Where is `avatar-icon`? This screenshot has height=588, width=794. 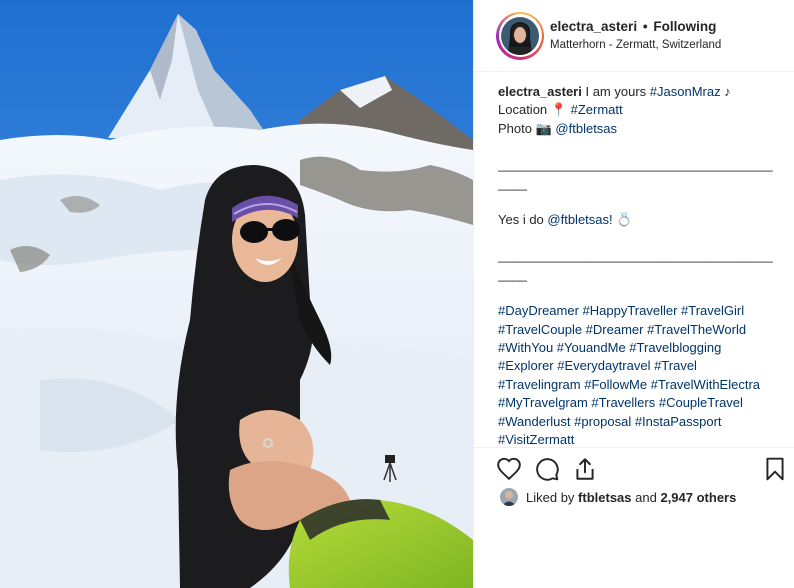 avatar-icon is located at coordinates (520, 35).